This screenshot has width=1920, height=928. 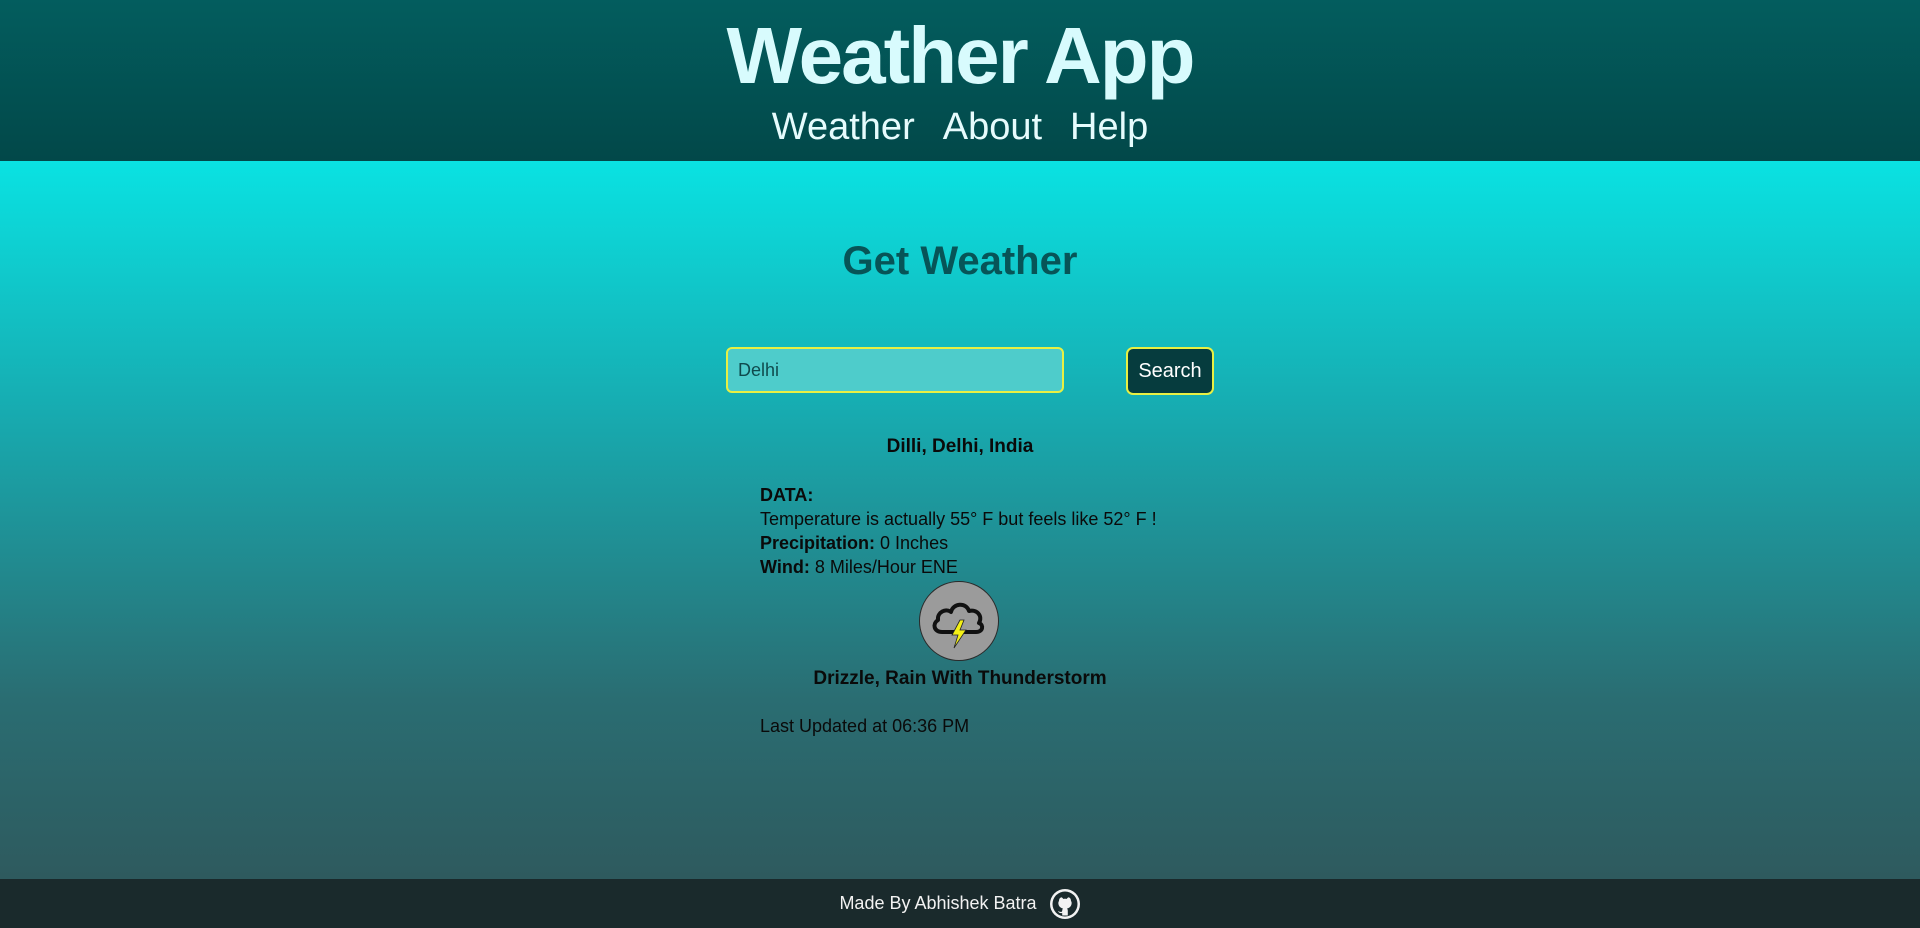 What do you see at coordinates (992, 127) in the screenshot?
I see `nav-link-about: About` at bounding box center [992, 127].